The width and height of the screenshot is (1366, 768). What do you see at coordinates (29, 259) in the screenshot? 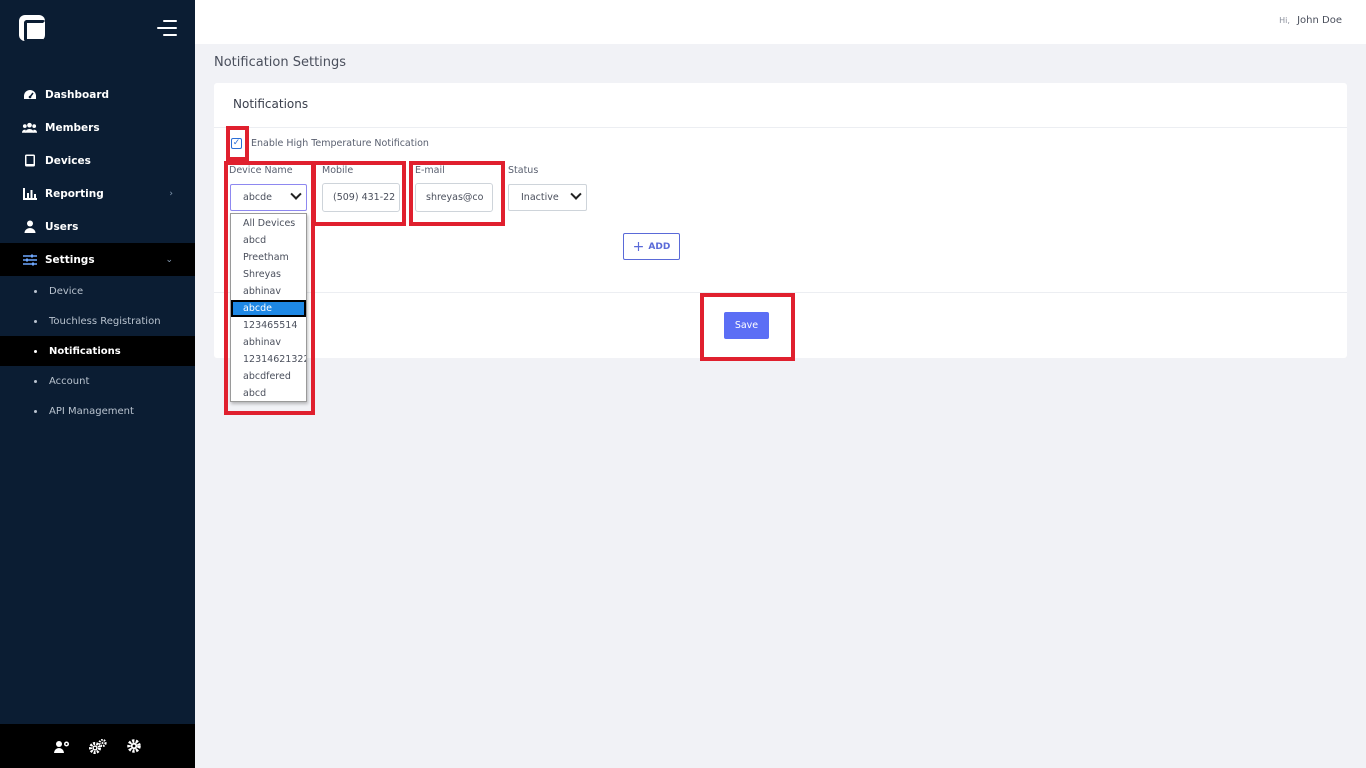
I see `settings-sliders-icon` at bounding box center [29, 259].